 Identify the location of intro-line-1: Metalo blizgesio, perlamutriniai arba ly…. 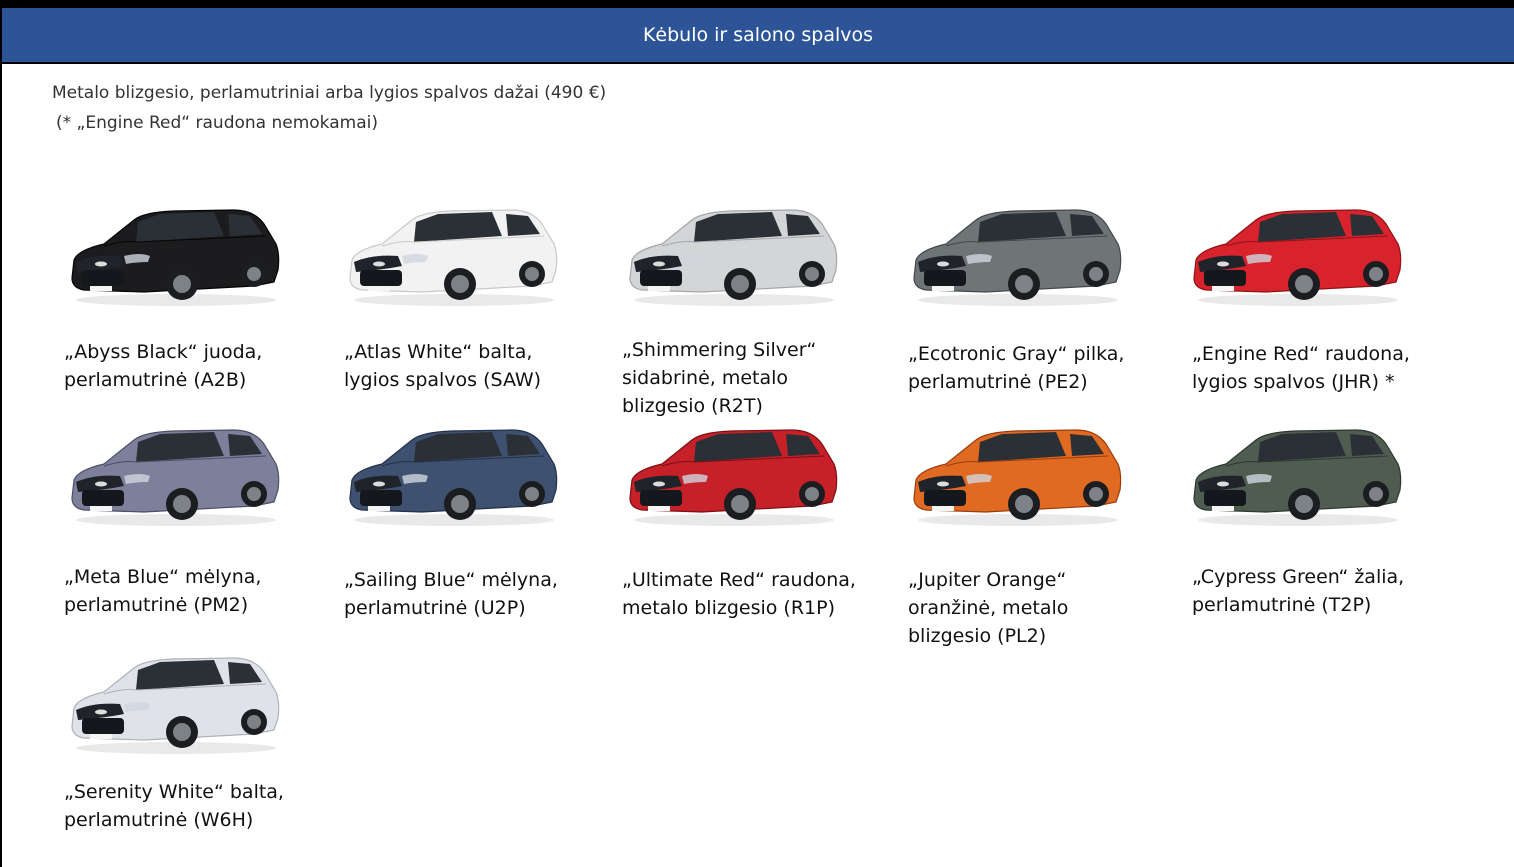
(329, 93).